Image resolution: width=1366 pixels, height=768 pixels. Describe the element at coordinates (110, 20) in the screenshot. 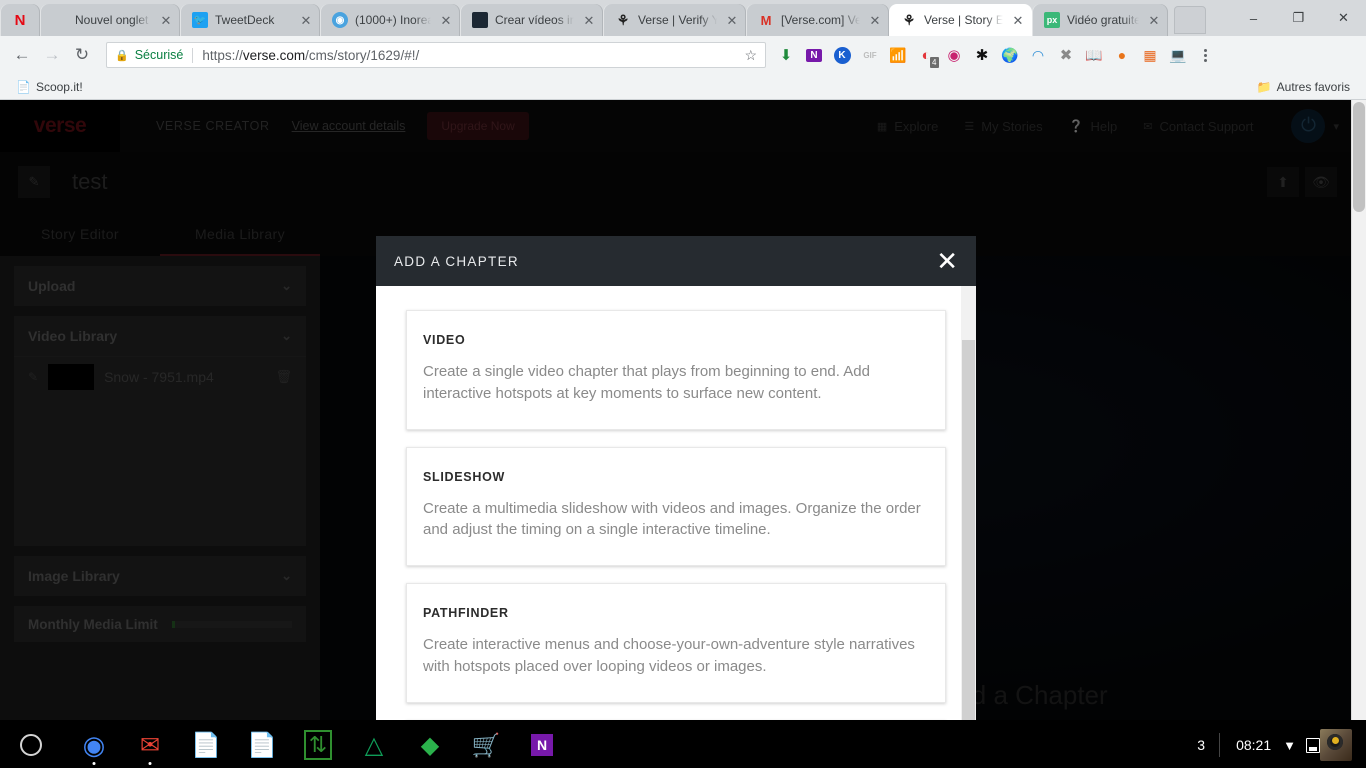

I see `tab-nouvel-onglet: Nouvel onglet ✕` at that location.